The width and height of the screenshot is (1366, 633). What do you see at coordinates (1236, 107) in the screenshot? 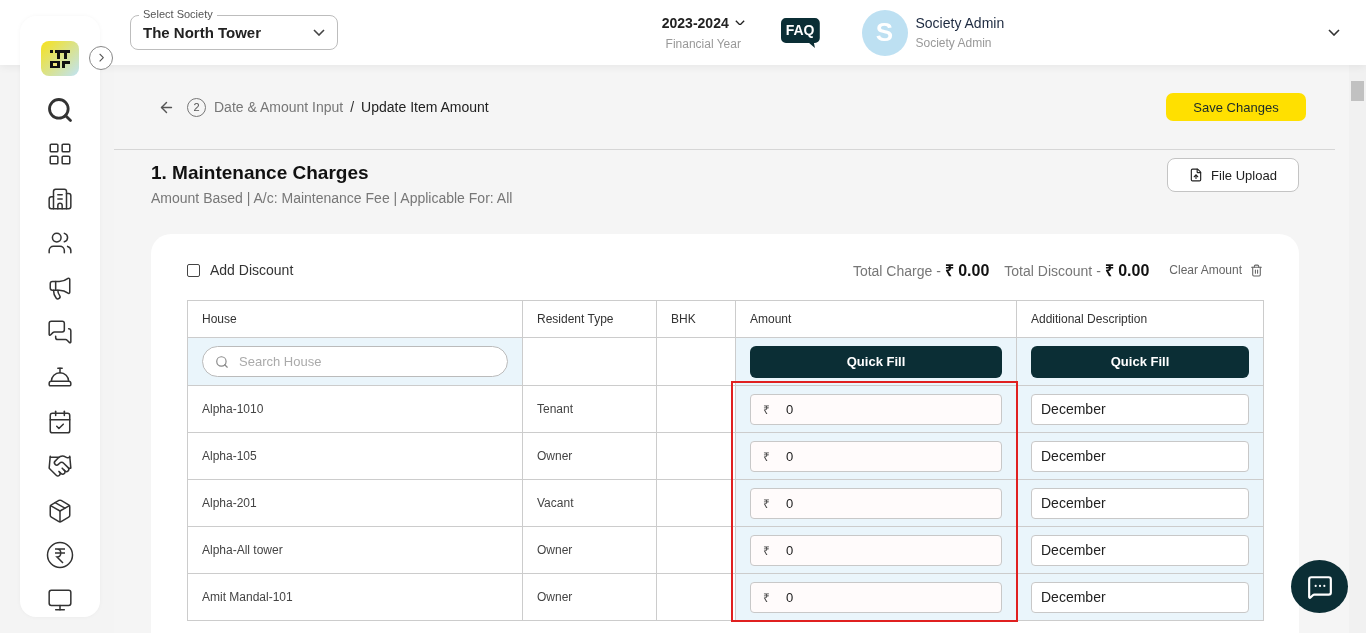
I see `save-changes-button: Save Changes` at bounding box center [1236, 107].